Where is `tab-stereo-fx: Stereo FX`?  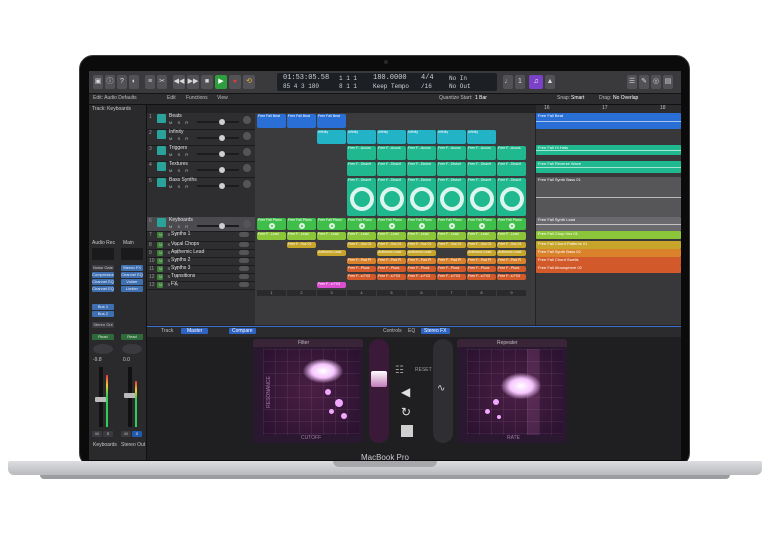 tab-stereo-fx: Stereo FX is located at coordinates (435, 331).